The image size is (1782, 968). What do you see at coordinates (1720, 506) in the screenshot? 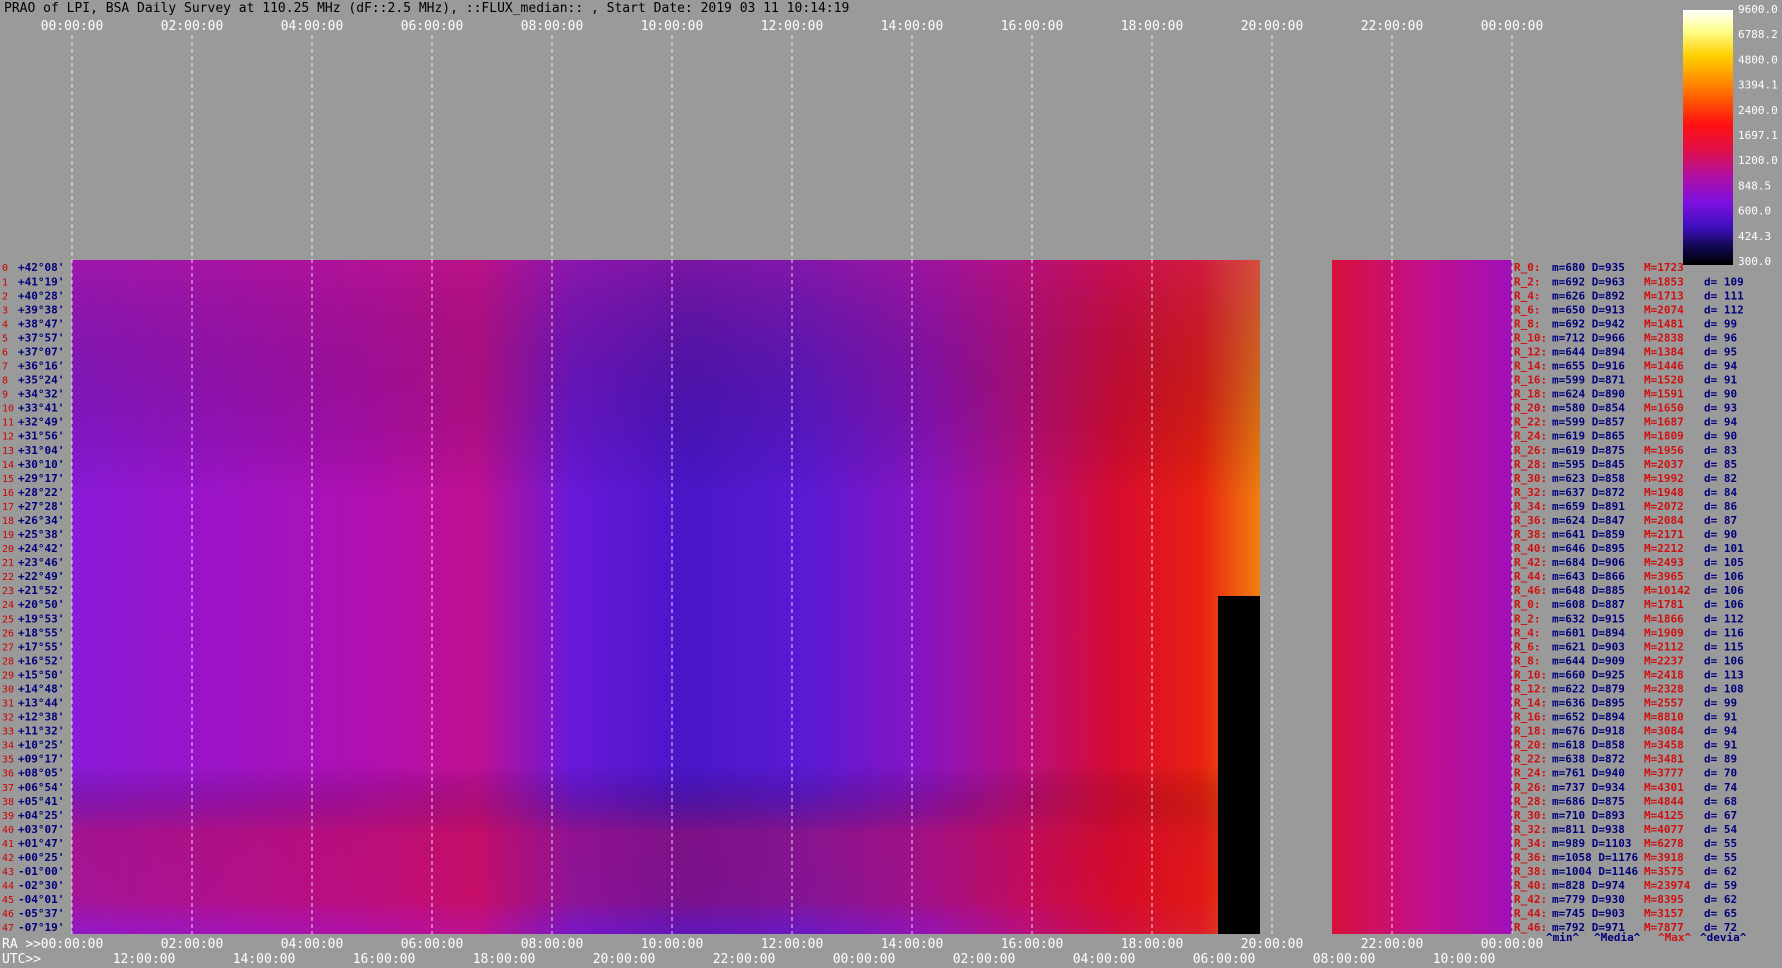
I see `stat-devia: d= 86` at bounding box center [1720, 506].